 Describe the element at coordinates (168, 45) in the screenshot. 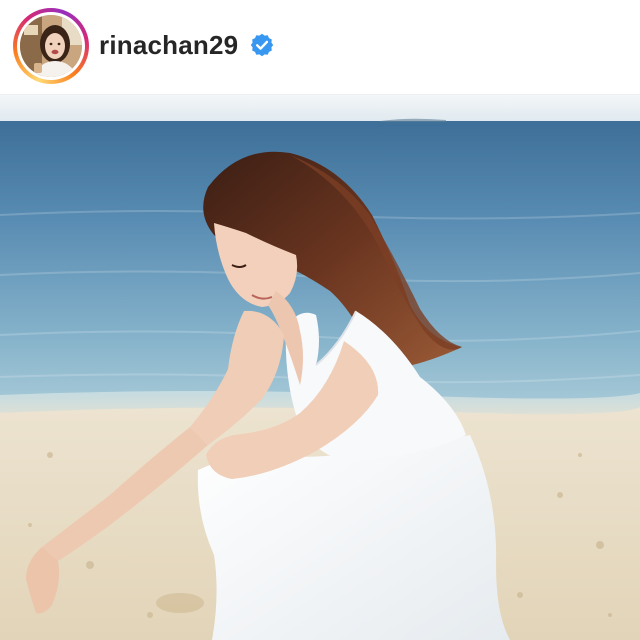

I see `username: rinachan29` at that location.